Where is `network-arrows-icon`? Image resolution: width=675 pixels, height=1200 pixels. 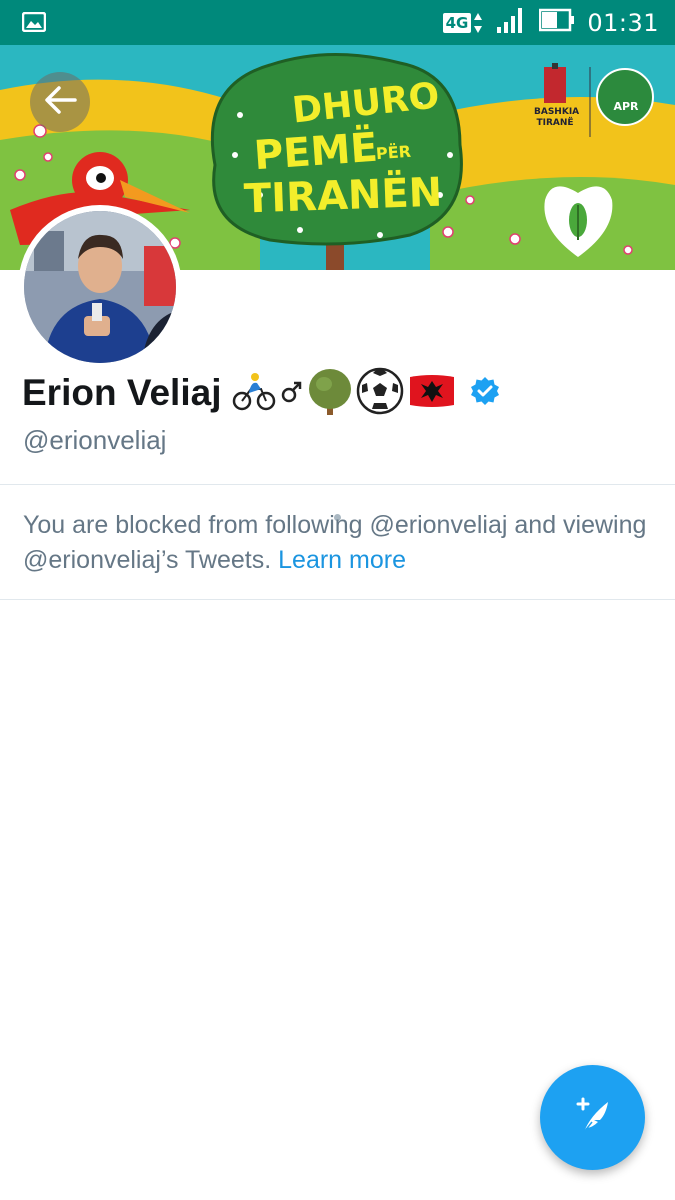
network-arrows-icon is located at coordinates (478, 23).